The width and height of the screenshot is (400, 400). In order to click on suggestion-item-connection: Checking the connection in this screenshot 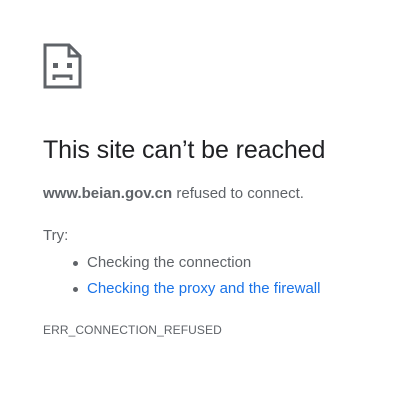, I will do `click(195, 263)`.